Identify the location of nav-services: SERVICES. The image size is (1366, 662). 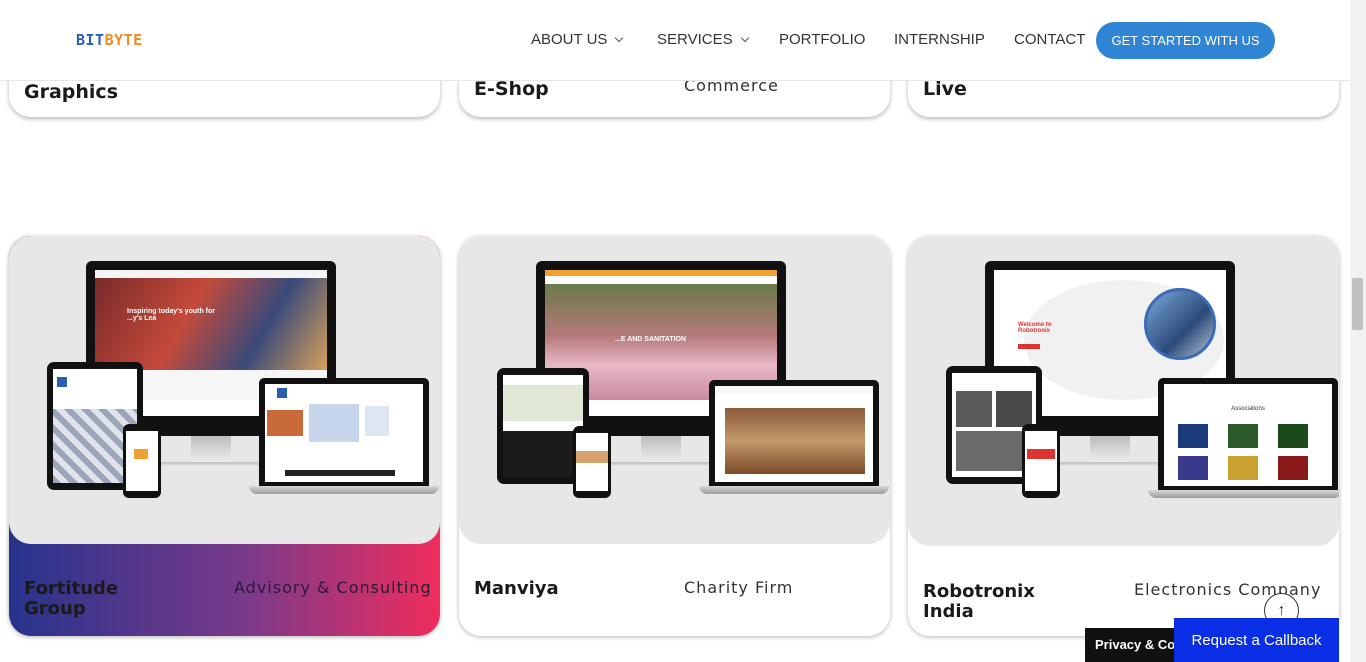
(703, 39).